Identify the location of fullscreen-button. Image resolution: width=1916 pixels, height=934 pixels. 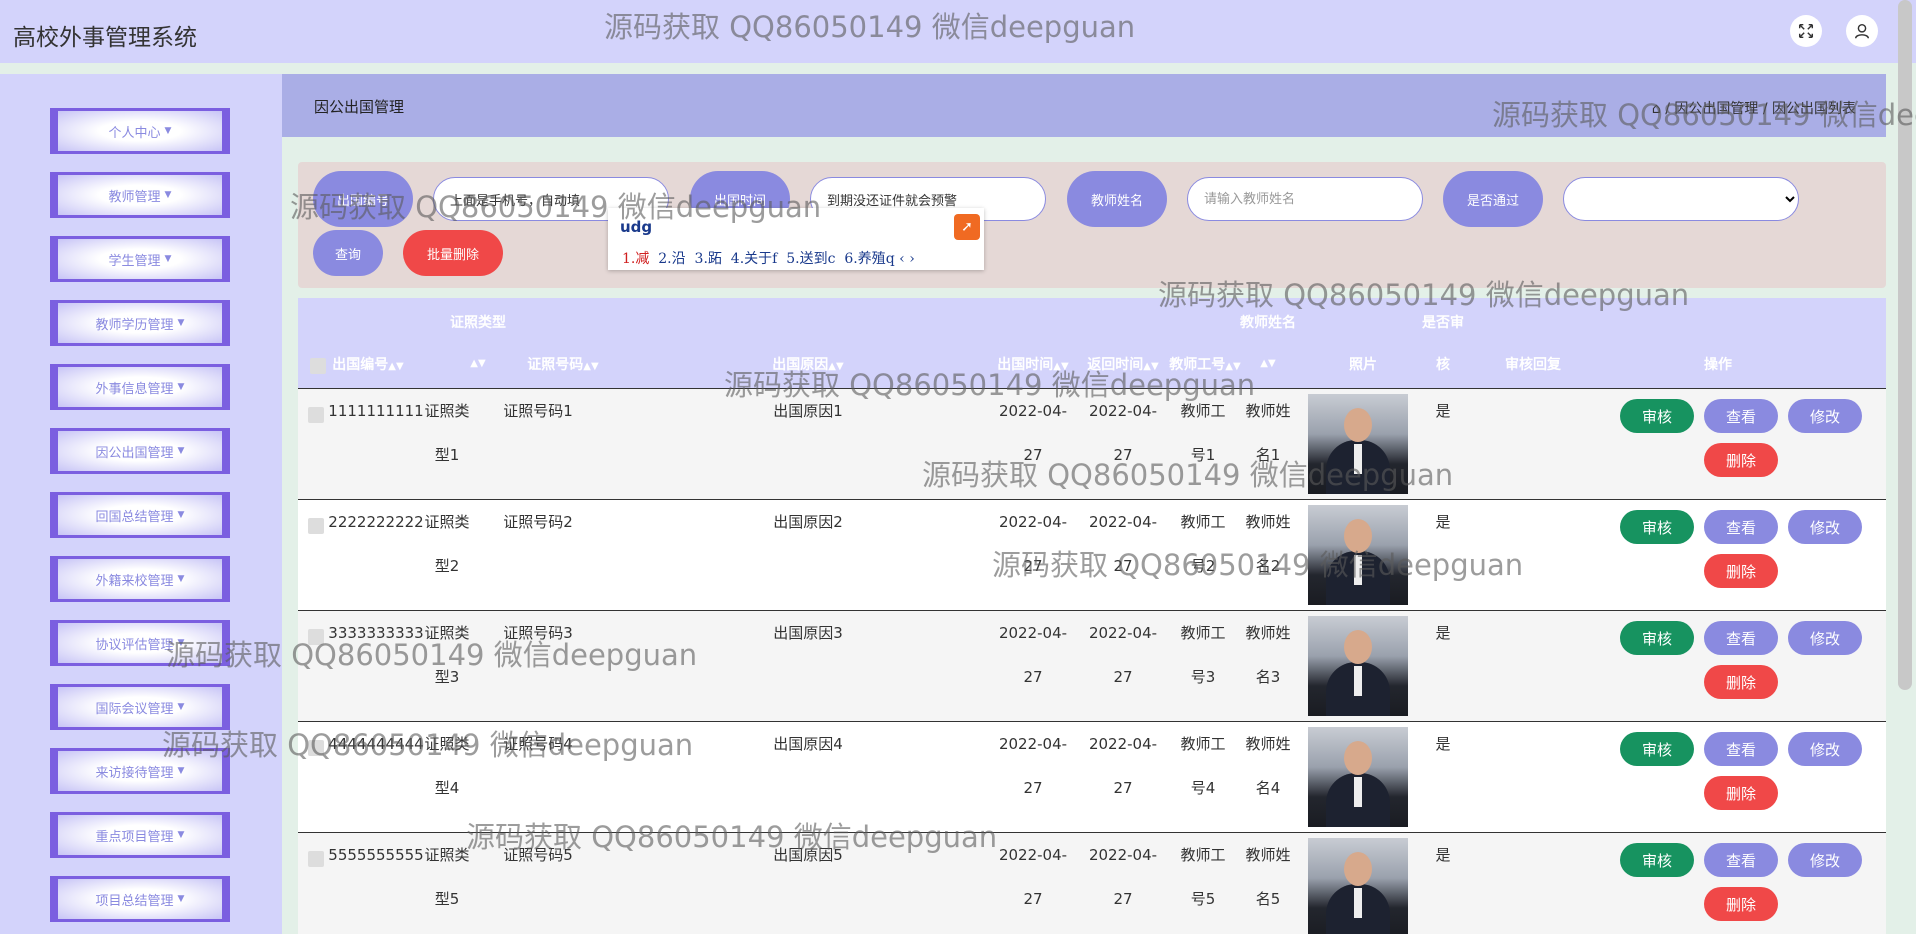
(1806, 31).